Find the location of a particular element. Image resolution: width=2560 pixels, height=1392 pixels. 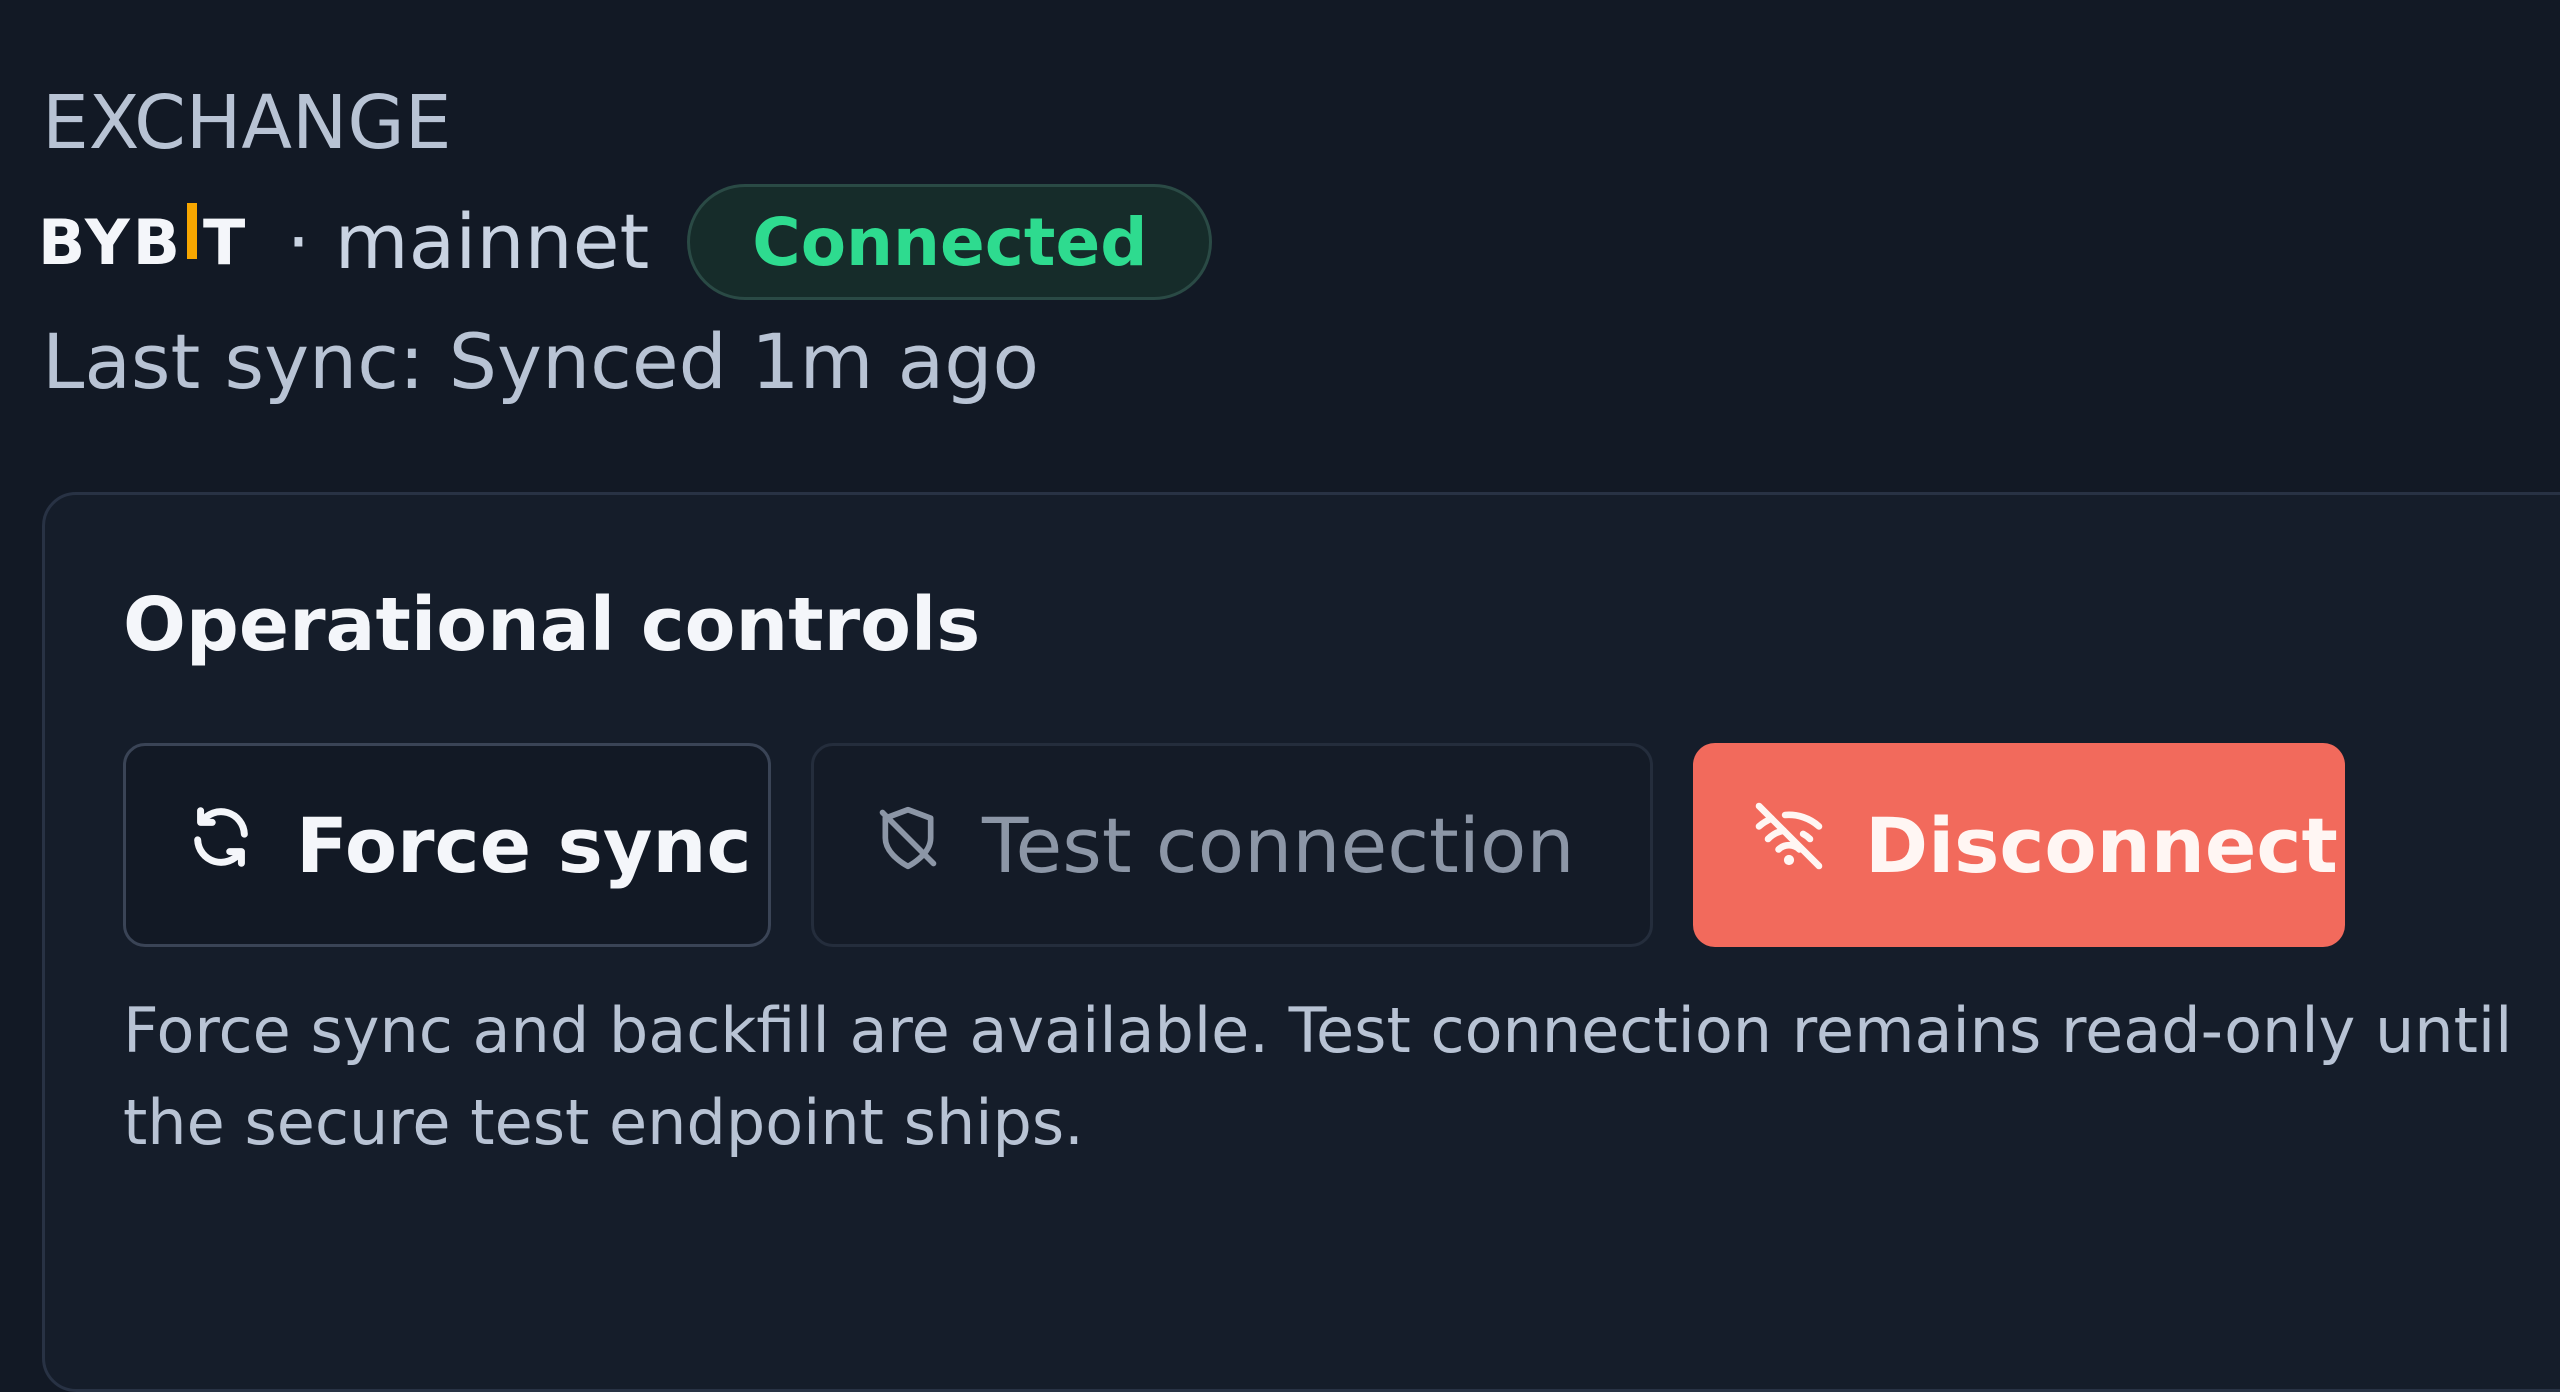

panel-title: Operational controls is located at coordinates (552, 625).